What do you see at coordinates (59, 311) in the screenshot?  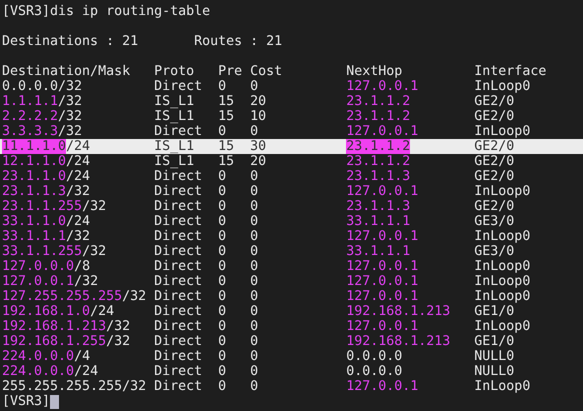 I see `destination-cell-text: 192.168.1.0/24` at bounding box center [59, 311].